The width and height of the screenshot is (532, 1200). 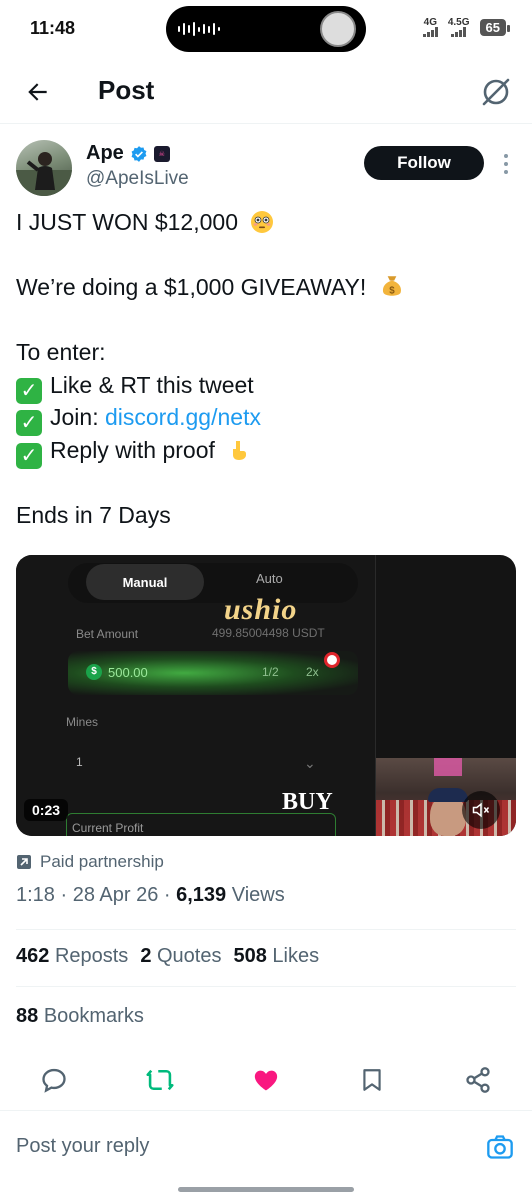 What do you see at coordinates (199, 29) in the screenshot?
I see `audio-wave-icon` at bounding box center [199, 29].